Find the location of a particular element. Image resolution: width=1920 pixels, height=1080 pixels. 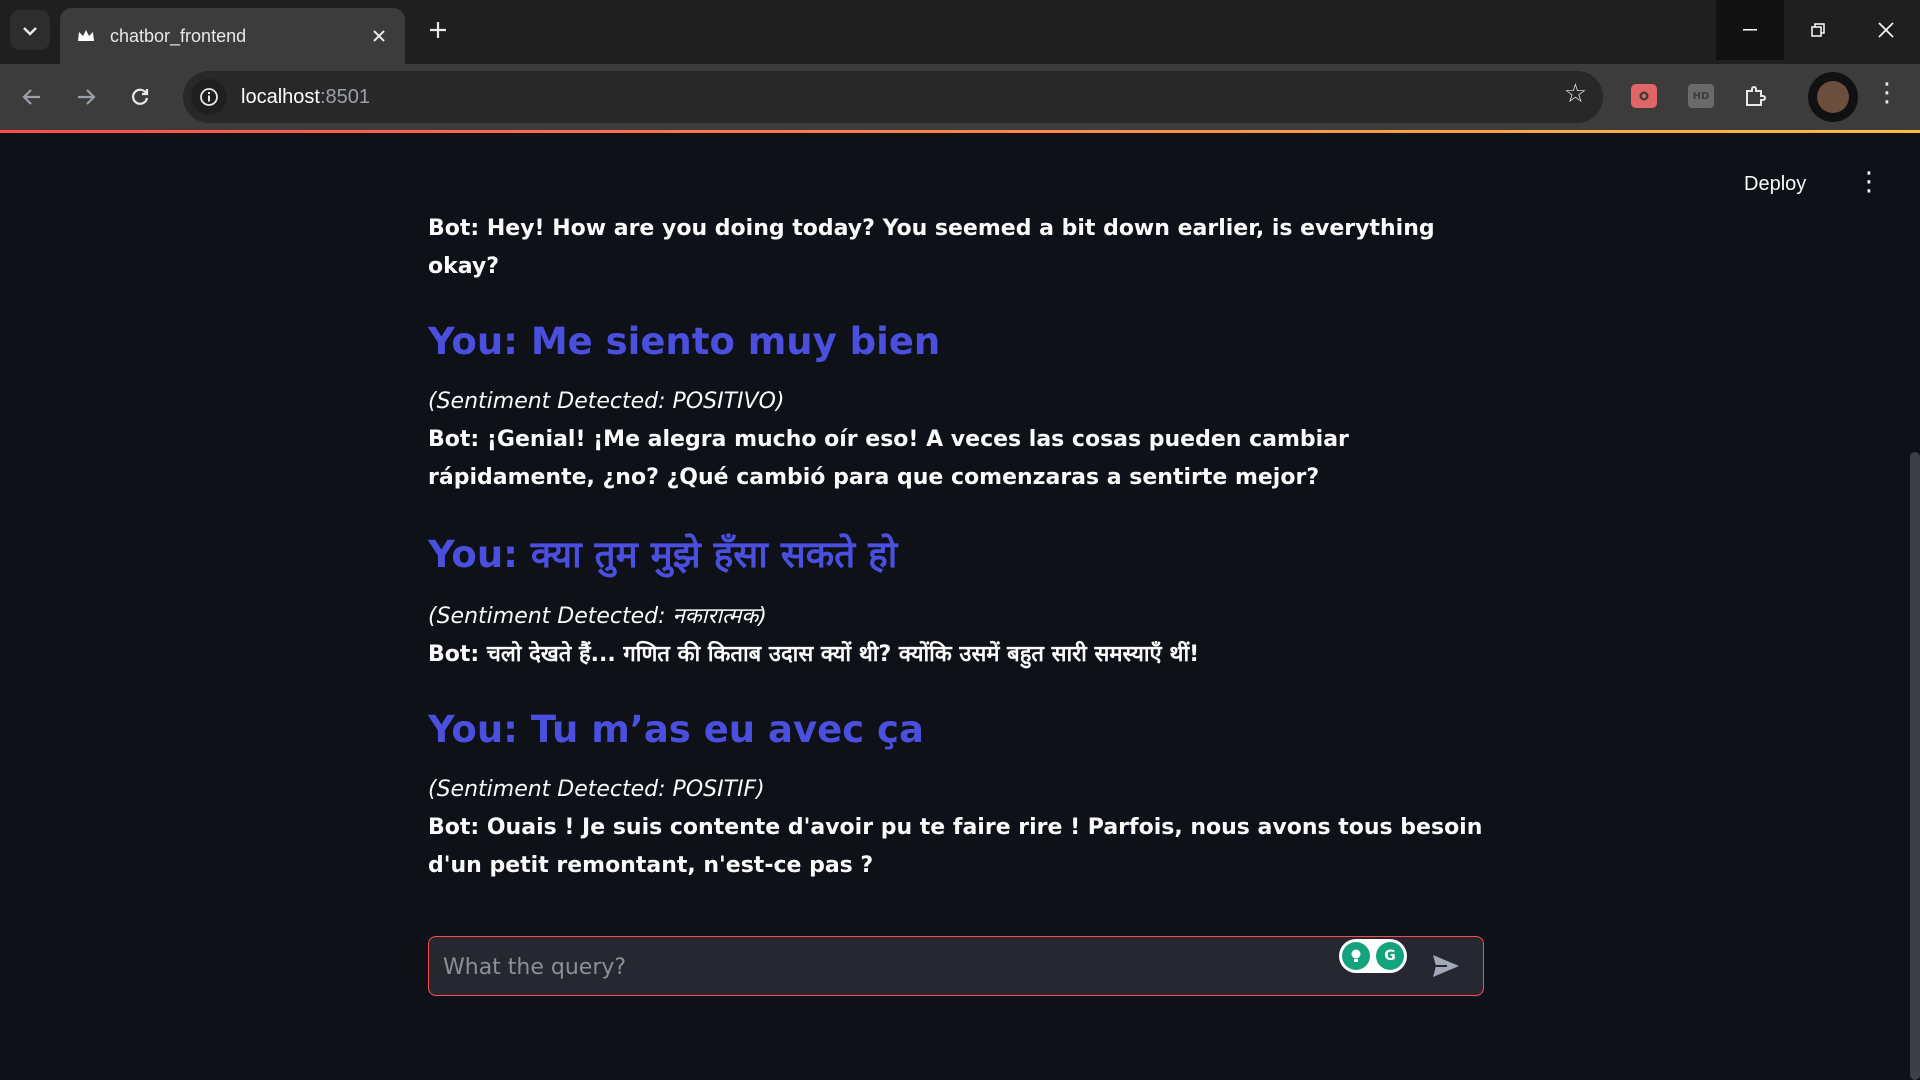

extensions-puzzle-icon is located at coordinates (1755, 96).